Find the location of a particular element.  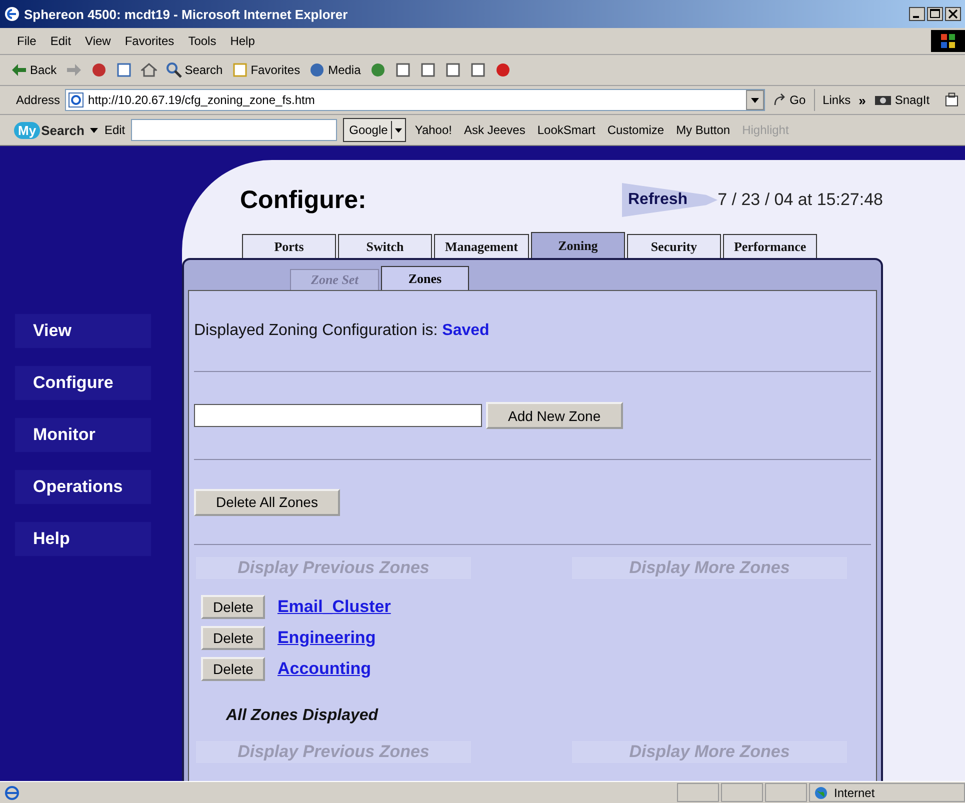

sidebar-item: Monitor is located at coordinates (83, 435).